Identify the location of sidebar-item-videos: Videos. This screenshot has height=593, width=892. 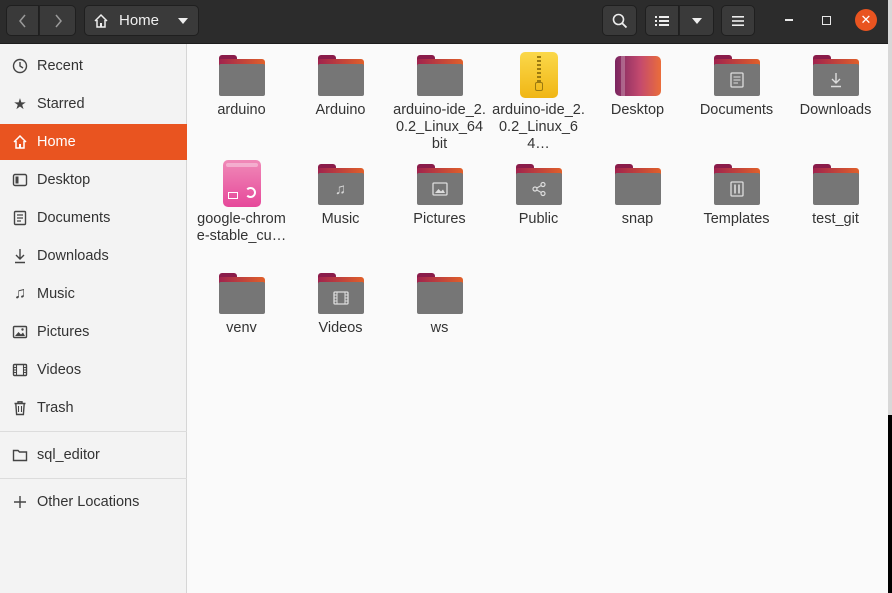
(93, 370).